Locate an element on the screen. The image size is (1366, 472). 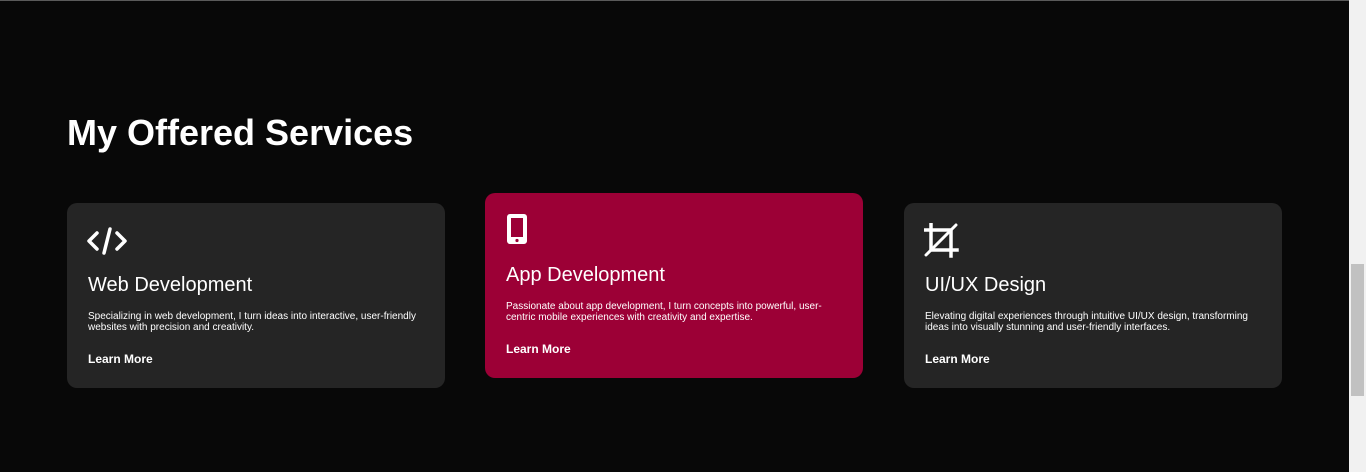
section-title: My Offered Services is located at coordinates (240, 132).